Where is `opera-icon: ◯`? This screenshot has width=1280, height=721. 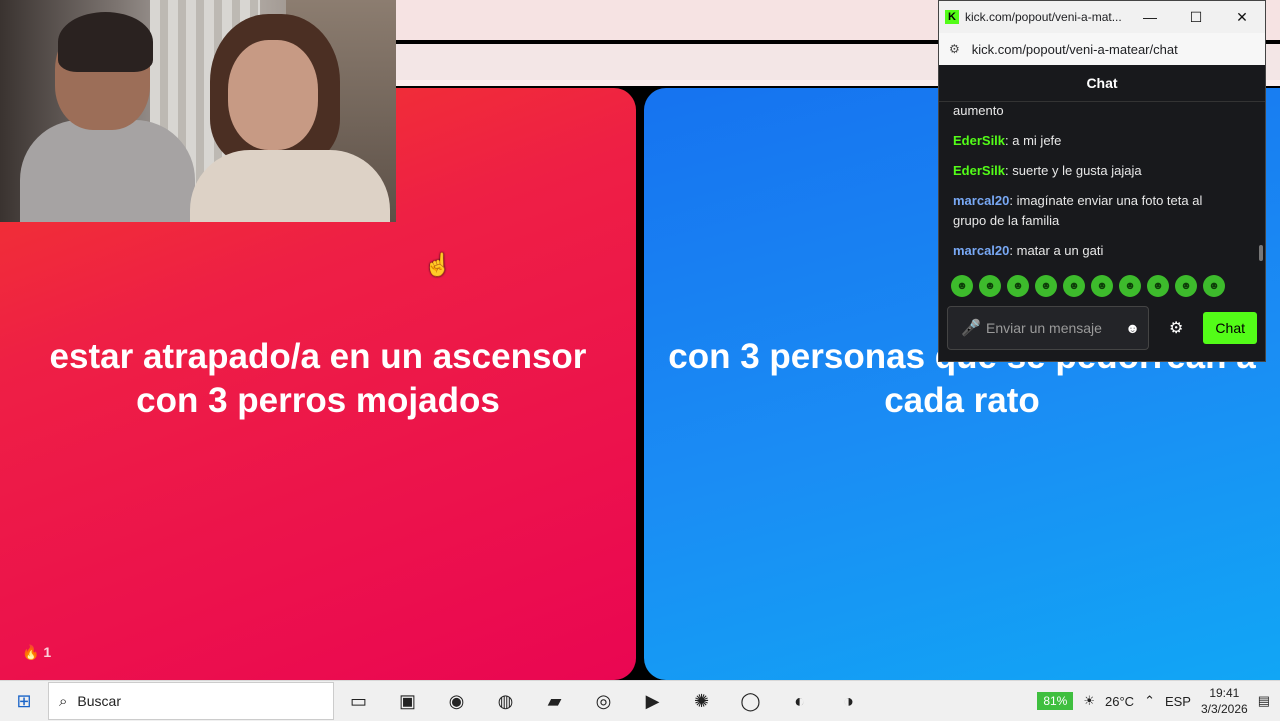 opera-icon: ◯ is located at coordinates (750, 701).